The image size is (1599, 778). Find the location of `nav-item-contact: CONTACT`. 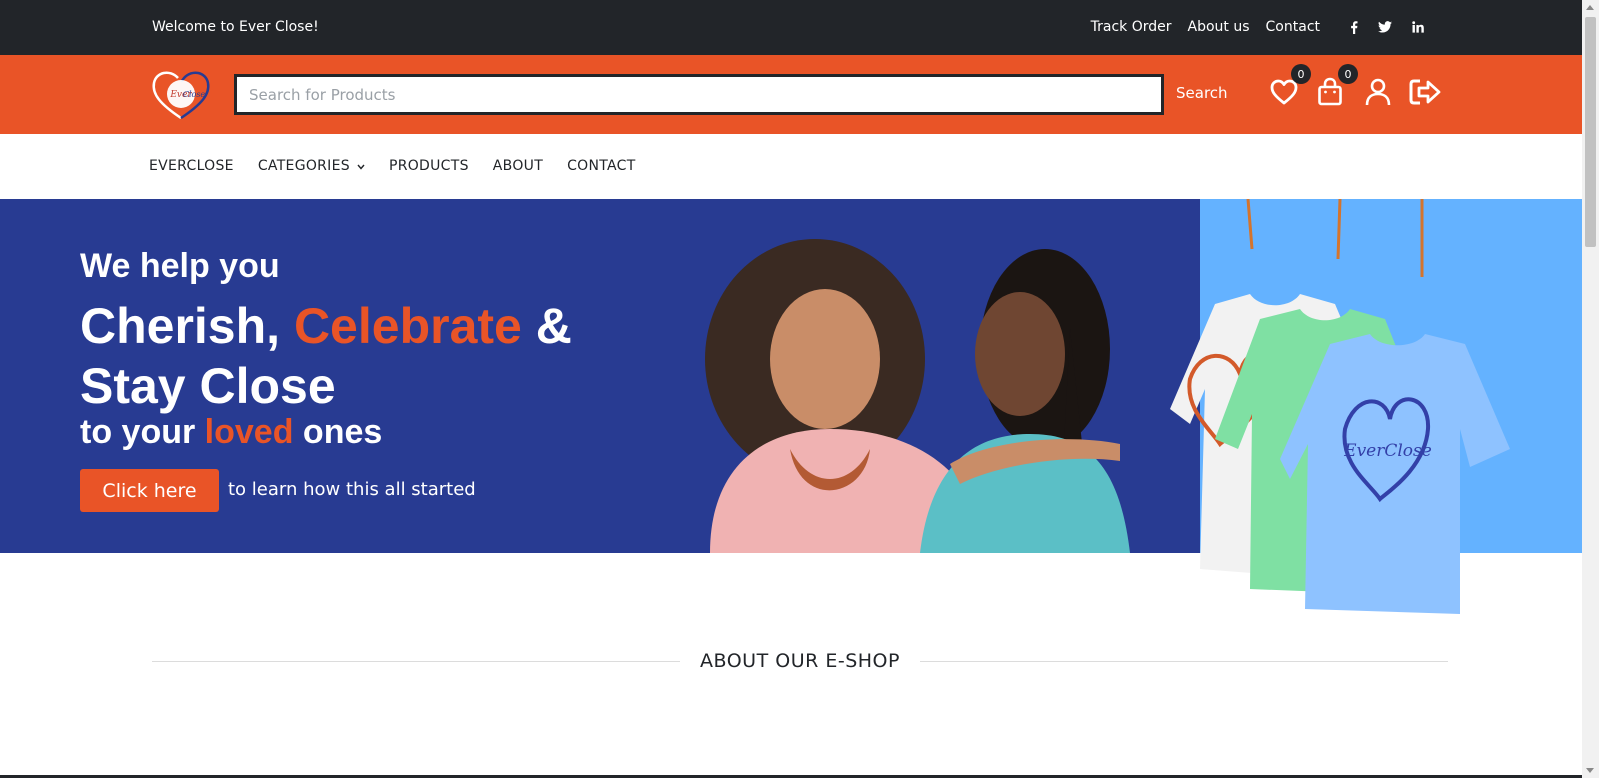

nav-item-contact: CONTACT is located at coordinates (601, 166).